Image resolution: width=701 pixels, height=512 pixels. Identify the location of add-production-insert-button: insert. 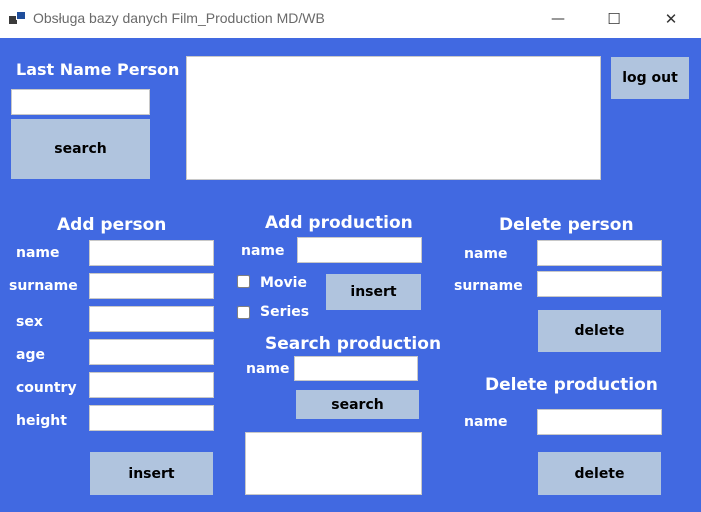
(373, 292).